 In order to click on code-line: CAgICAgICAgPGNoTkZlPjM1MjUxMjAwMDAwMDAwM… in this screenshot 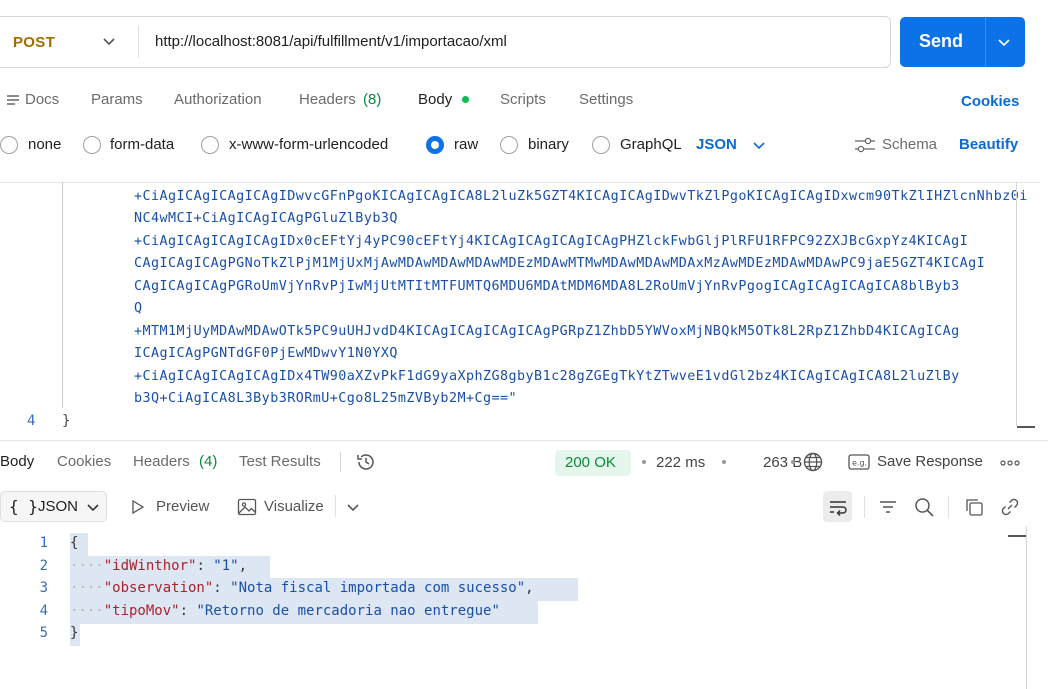, I will do `click(560, 263)`.